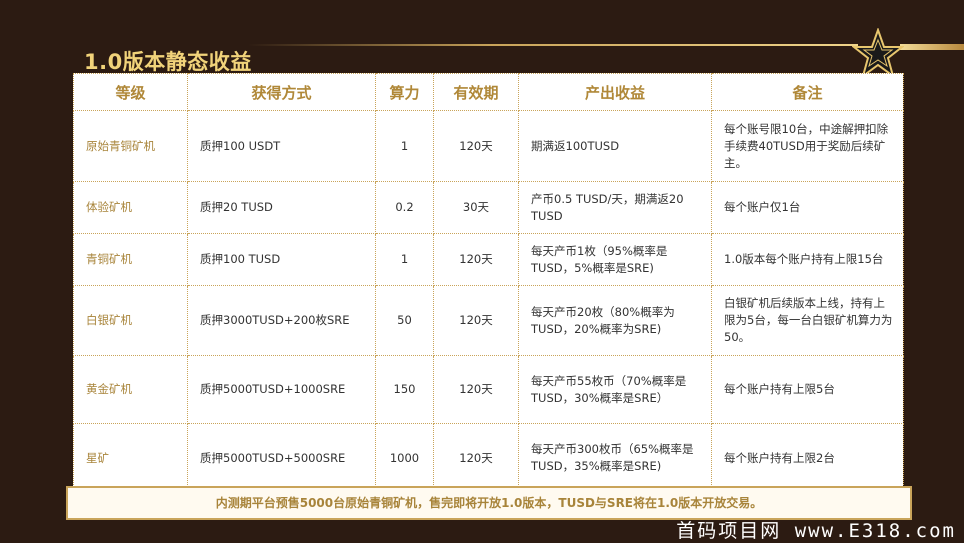 The height and width of the screenshot is (543, 964). What do you see at coordinates (816, 531) in the screenshot?
I see `site-watermark: 首码项目网 www.E318.com` at bounding box center [816, 531].